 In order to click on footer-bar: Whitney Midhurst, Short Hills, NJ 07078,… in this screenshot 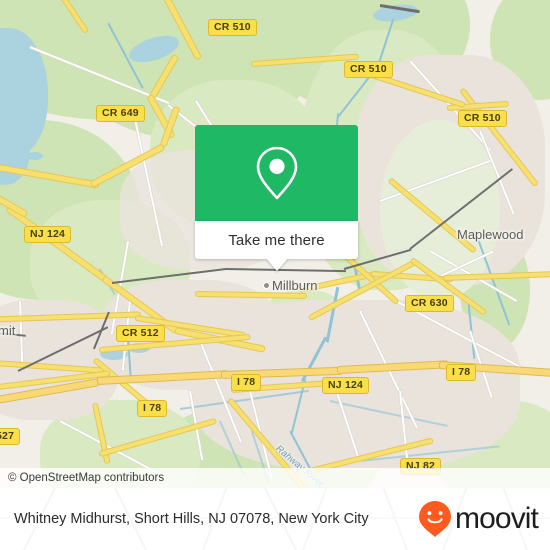, I will do `click(275, 519)`.